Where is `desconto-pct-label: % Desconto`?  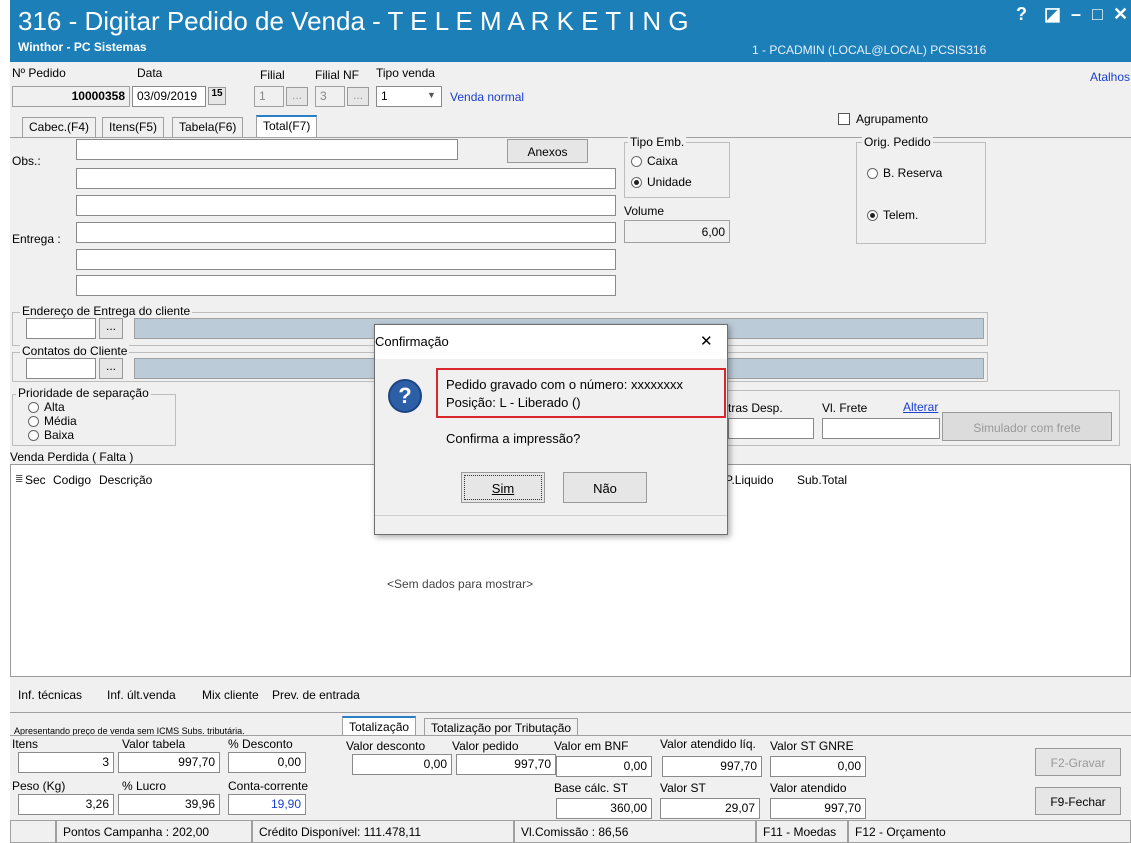
desconto-pct-label: % Desconto is located at coordinates (260, 744).